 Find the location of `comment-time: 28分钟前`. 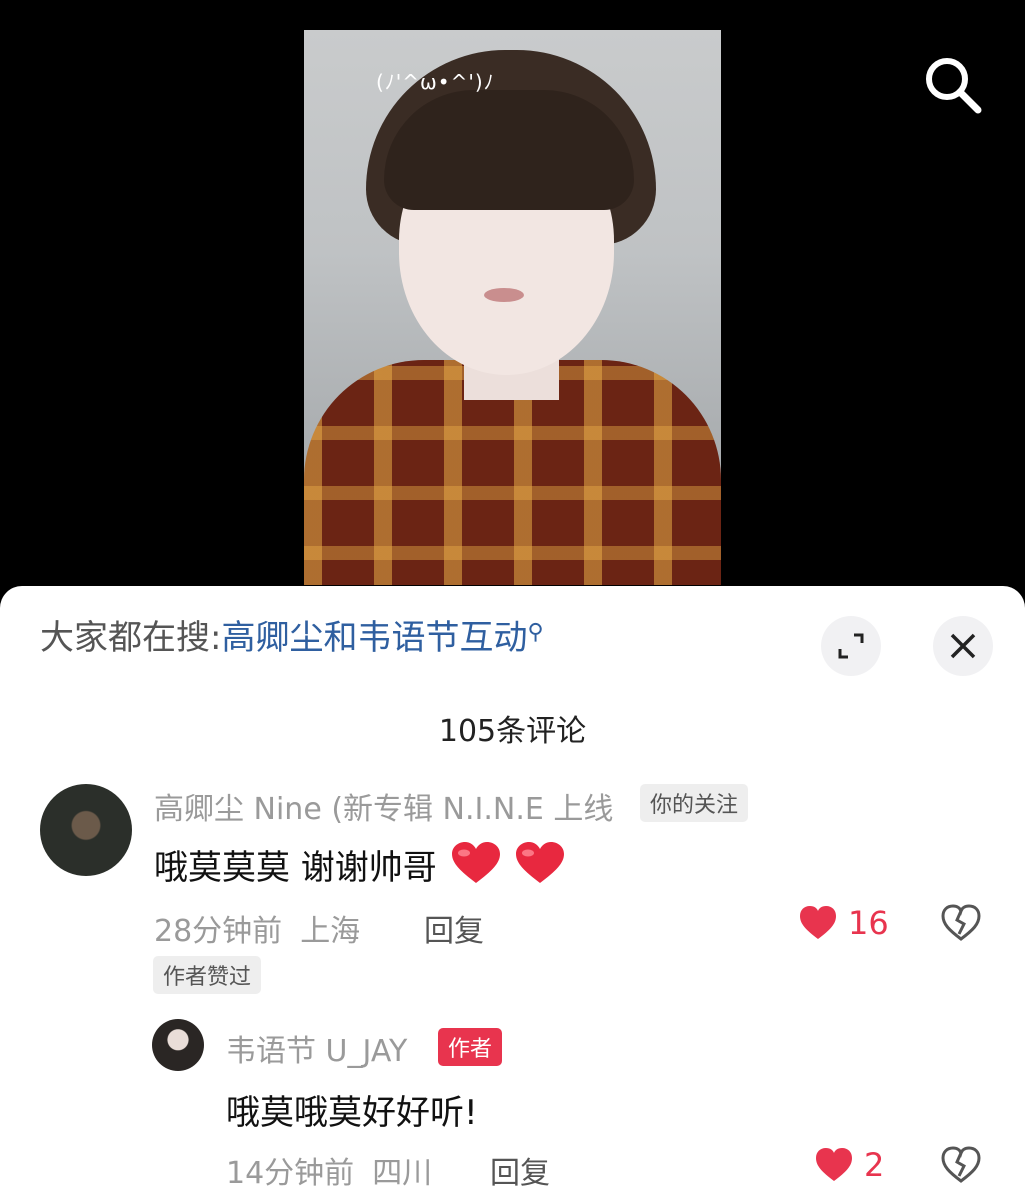

comment-time: 28分钟前 is located at coordinates (218, 931).